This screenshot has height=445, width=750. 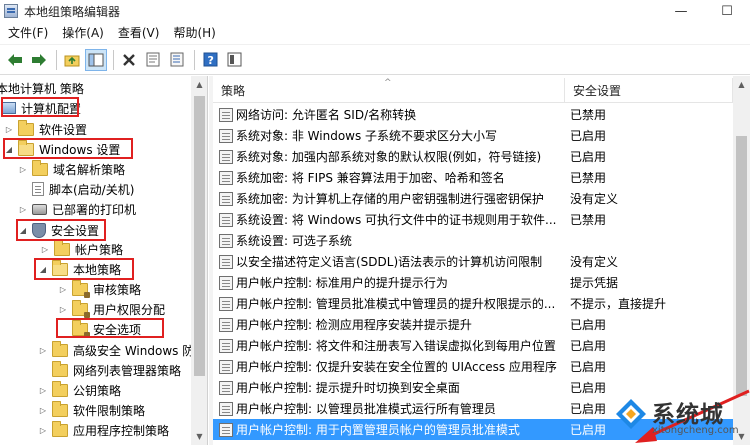 What do you see at coordinates (481, 135) in the screenshot?
I see `list-item: 系统对象: 非 Windows 子系统不要求区分大小写 已启用` at bounding box center [481, 135].